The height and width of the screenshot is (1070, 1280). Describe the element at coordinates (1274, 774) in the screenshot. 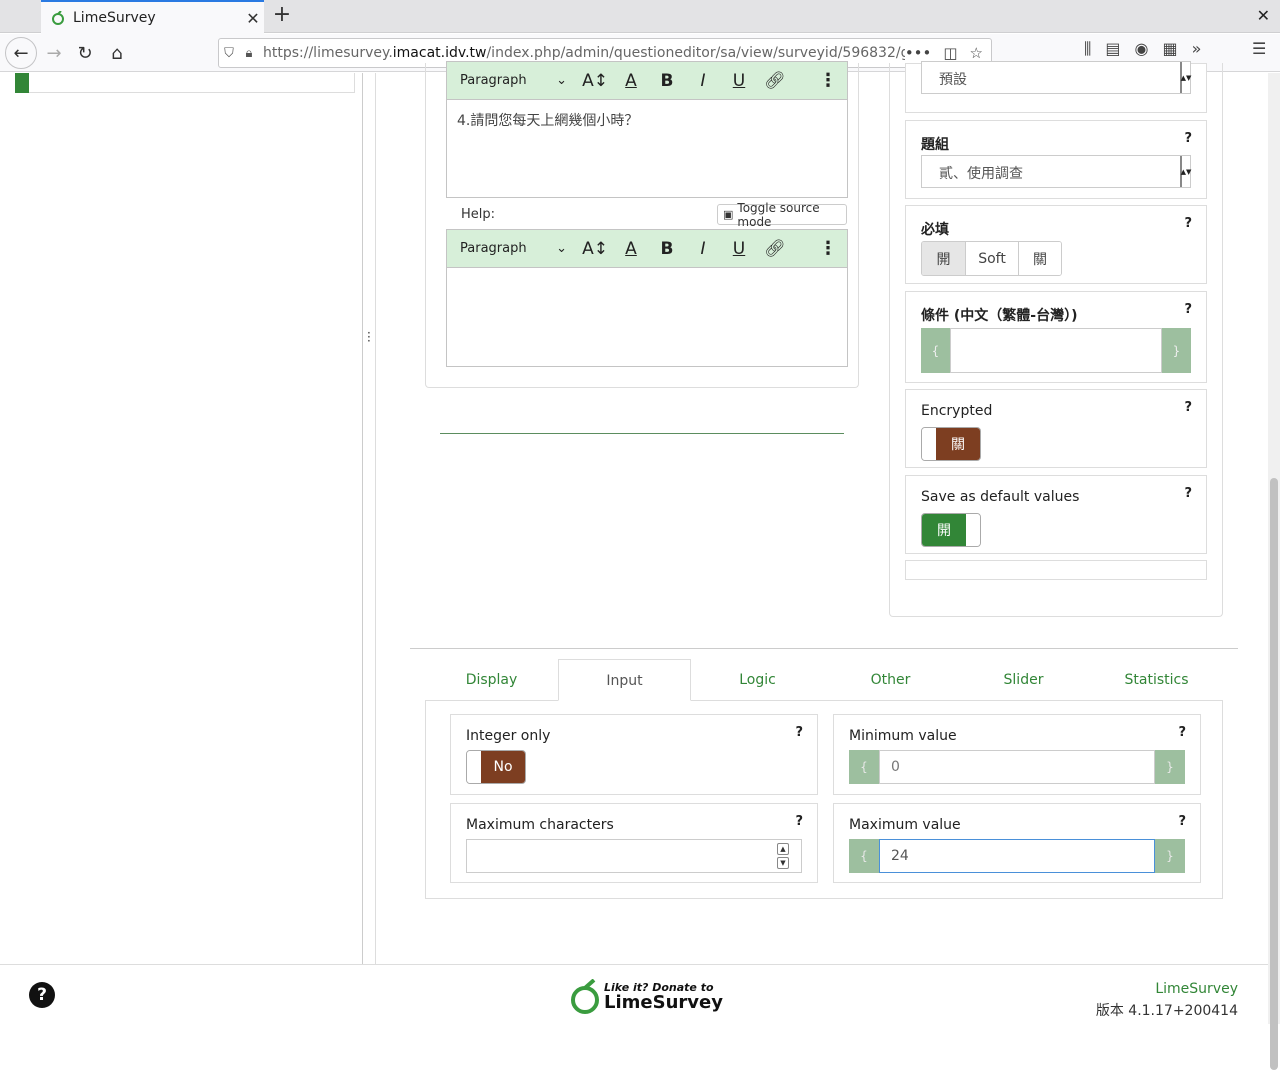

I see `scrollbar-thumb` at that location.